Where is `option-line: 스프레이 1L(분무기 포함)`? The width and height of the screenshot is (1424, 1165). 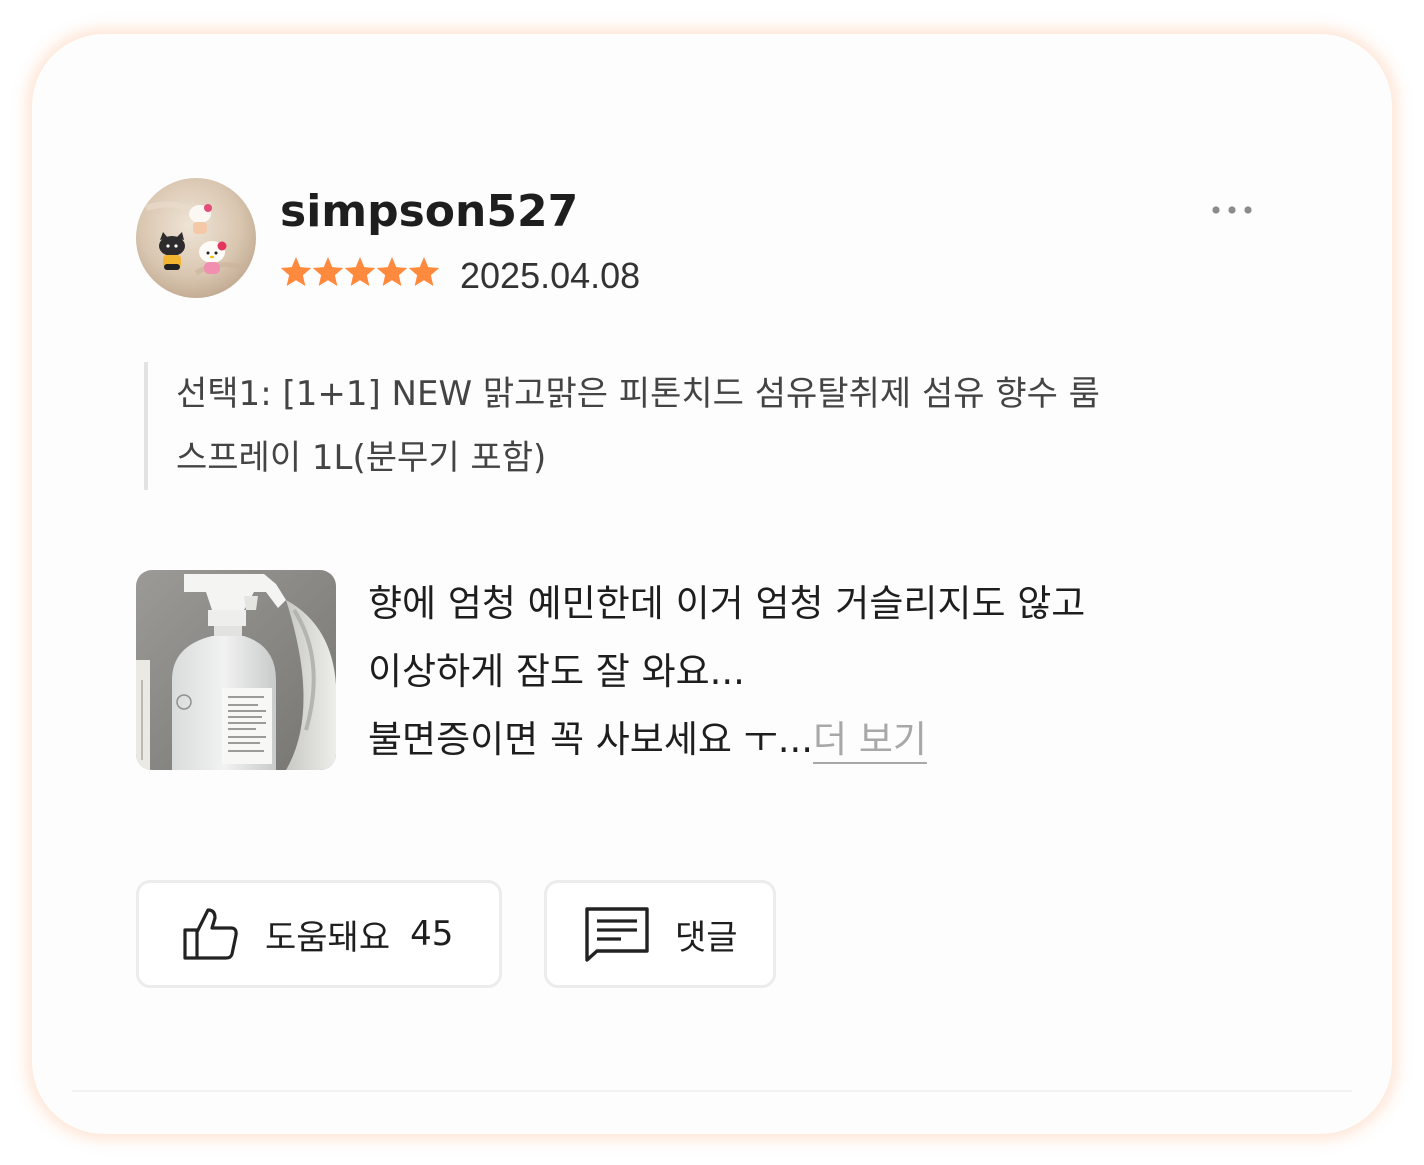 option-line: 스프레이 1L(분무기 포함) is located at coordinates (361, 458).